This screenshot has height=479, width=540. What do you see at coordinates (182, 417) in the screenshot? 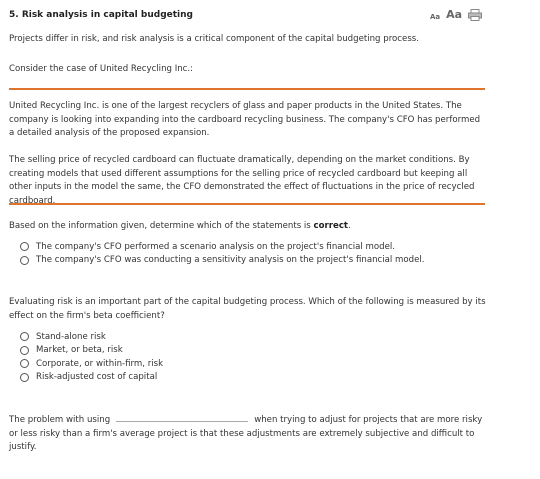
I see `q3-blank-dropdown` at bounding box center [182, 417].